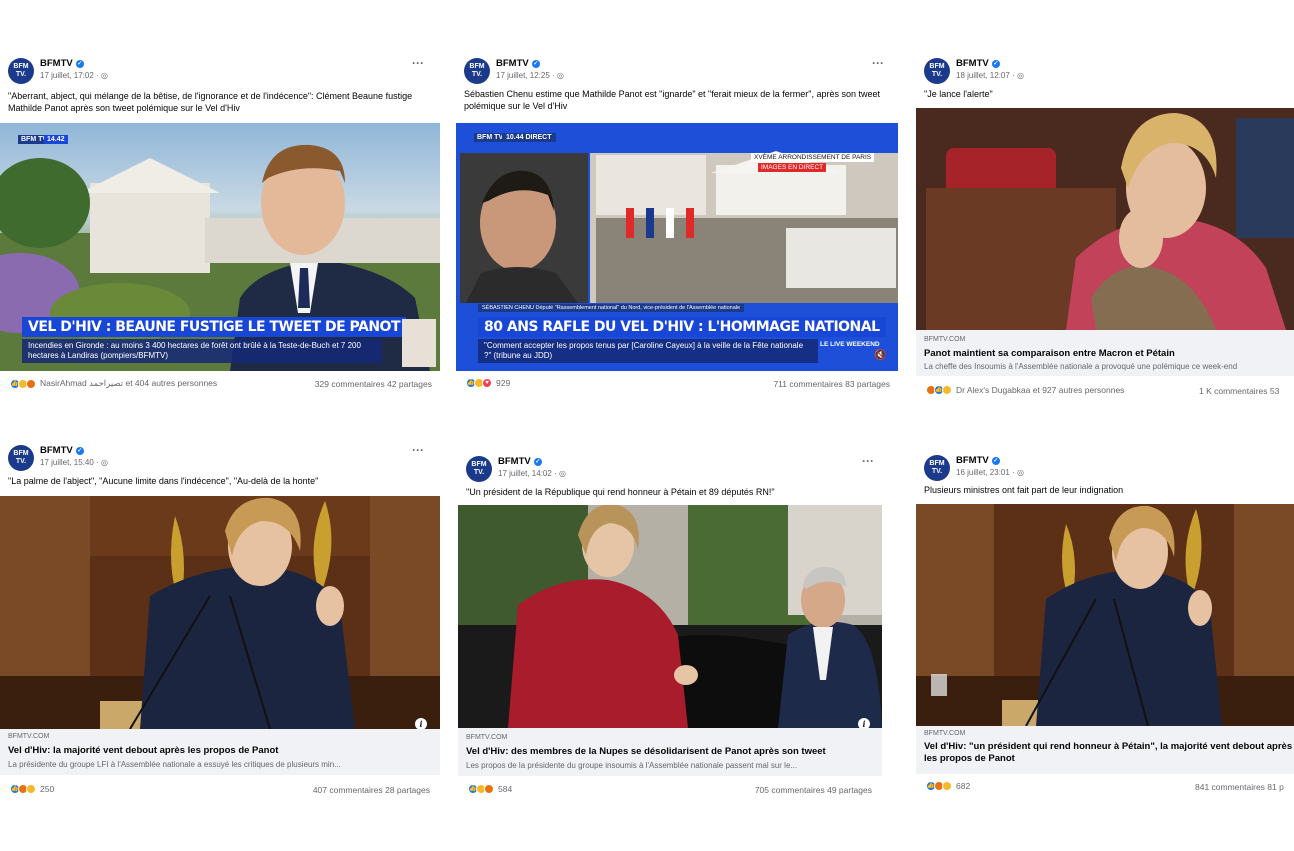  I want to click on post-date: 17 juillet, 12:25 · ◎, so click(530, 75).